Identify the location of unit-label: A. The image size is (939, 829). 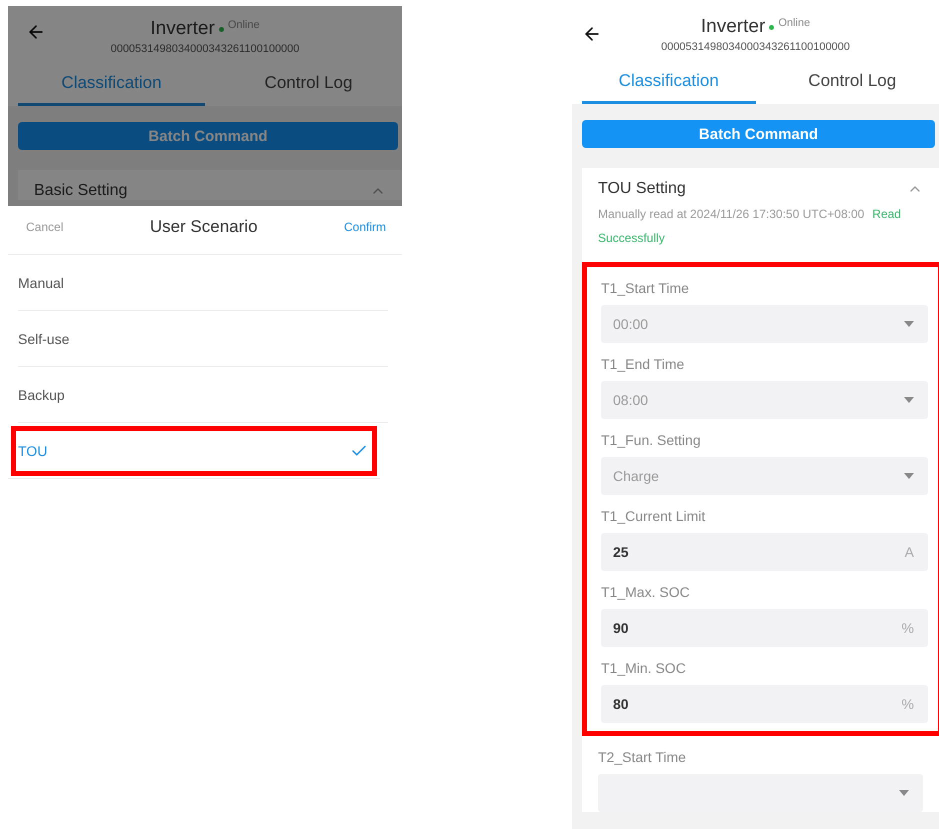
(909, 552).